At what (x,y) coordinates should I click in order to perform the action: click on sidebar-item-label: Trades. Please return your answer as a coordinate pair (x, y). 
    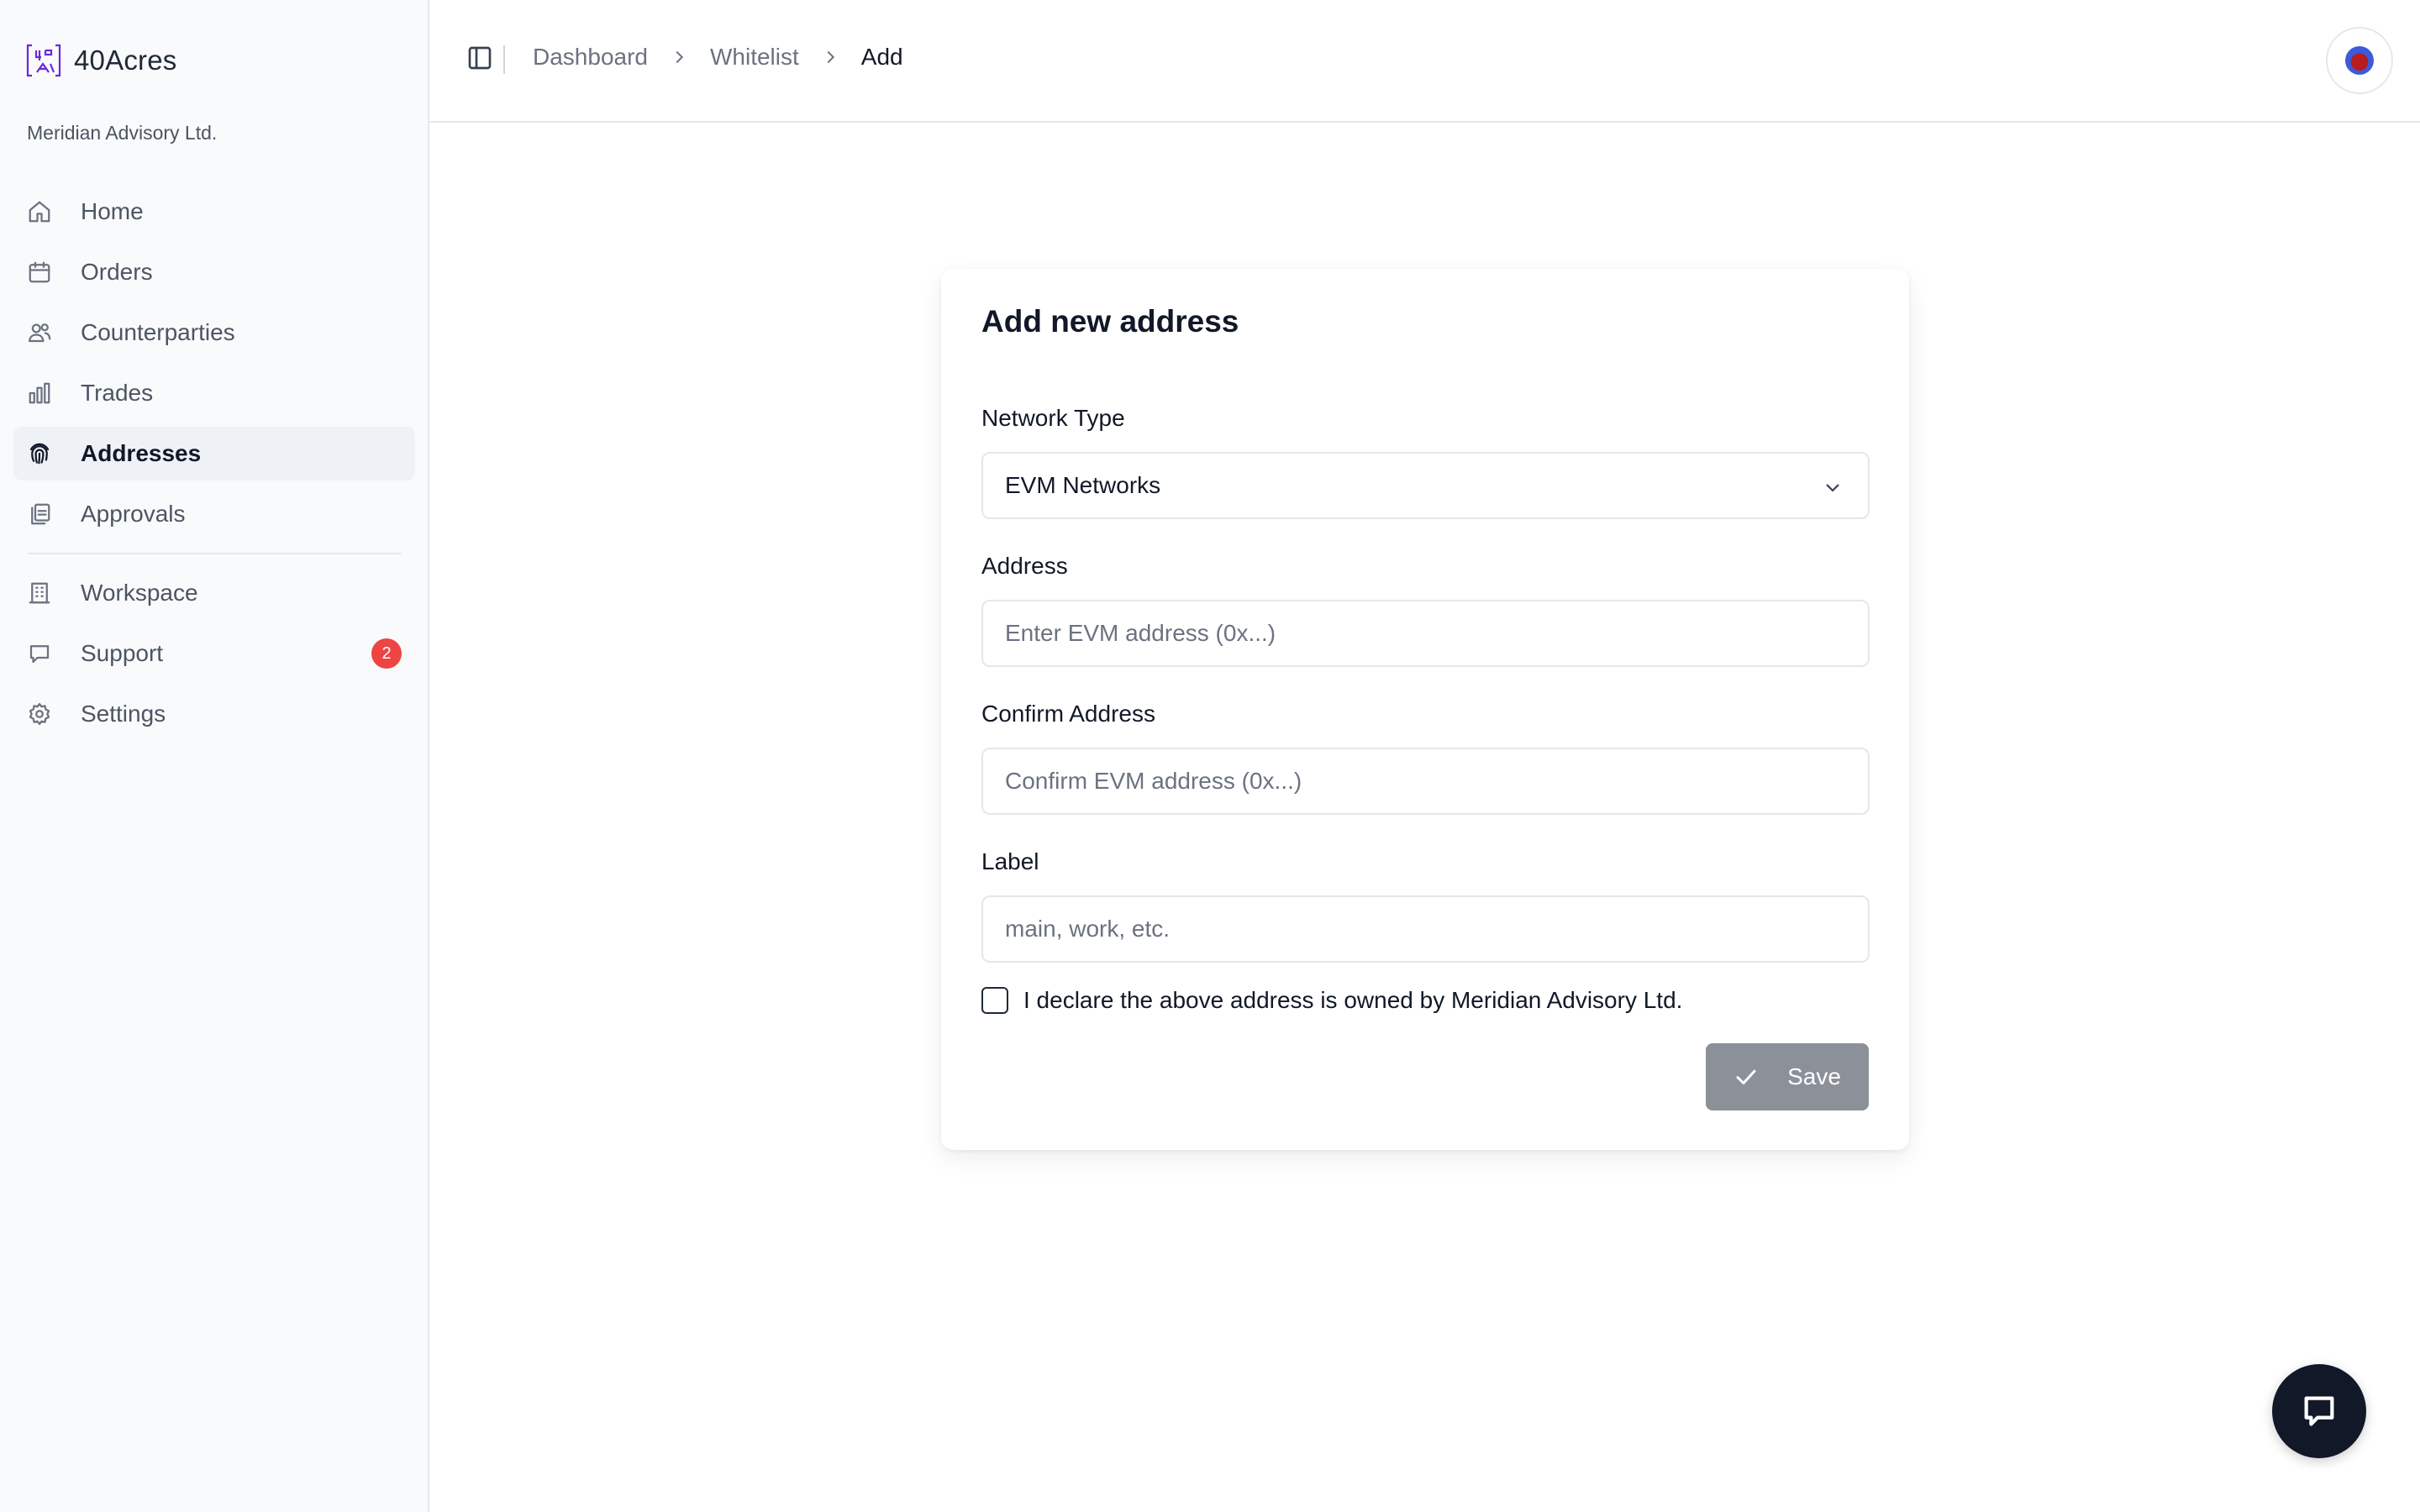
    Looking at the image, I should click on (117, 393).